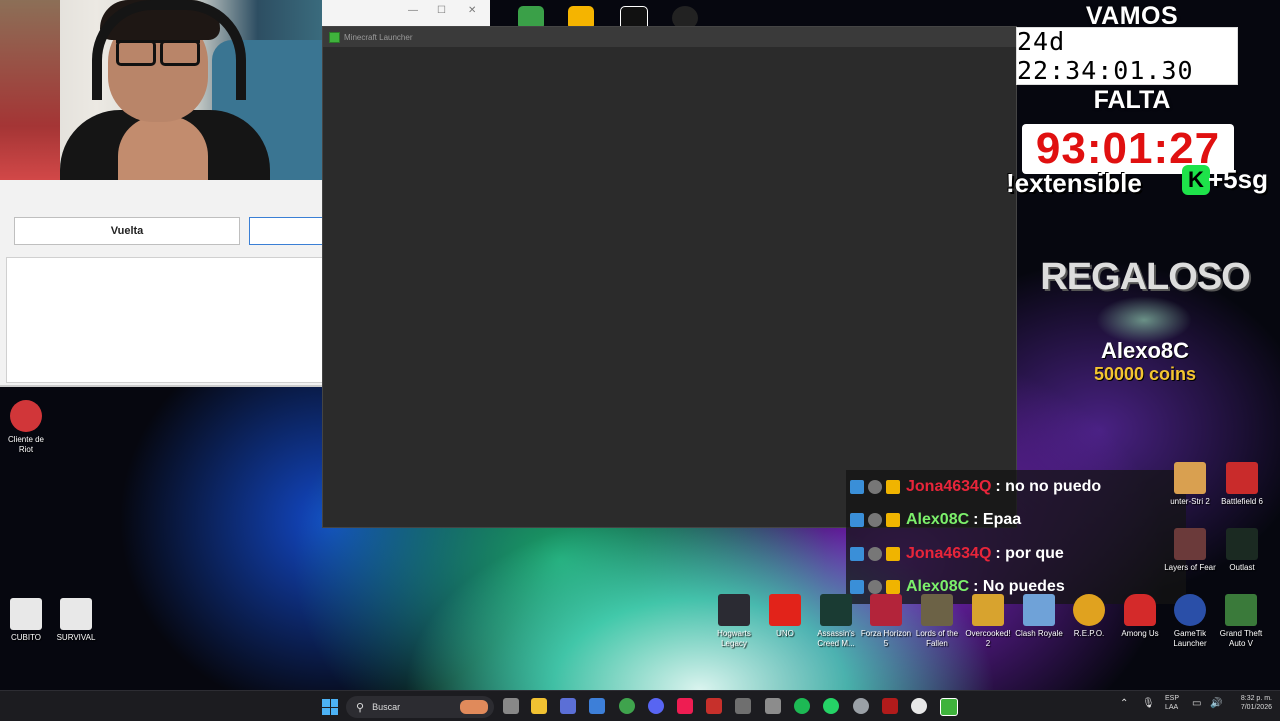  I want to click on desktop-icon-overcooked: Overcooked! 2, so click(988, 621).